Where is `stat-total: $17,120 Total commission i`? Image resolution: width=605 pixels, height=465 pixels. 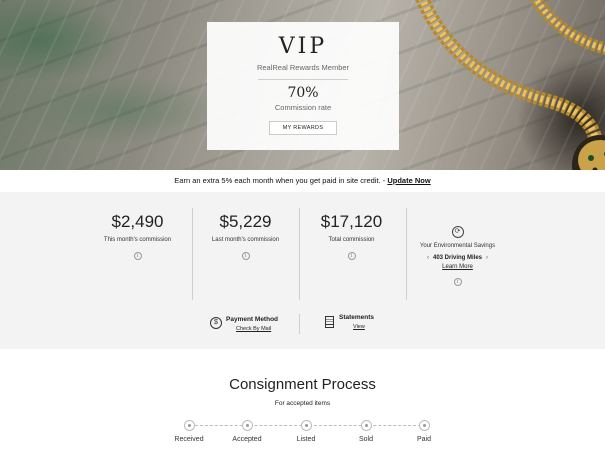 stat-total: $17,120 Total commission i is located at coordinates (351, 237).